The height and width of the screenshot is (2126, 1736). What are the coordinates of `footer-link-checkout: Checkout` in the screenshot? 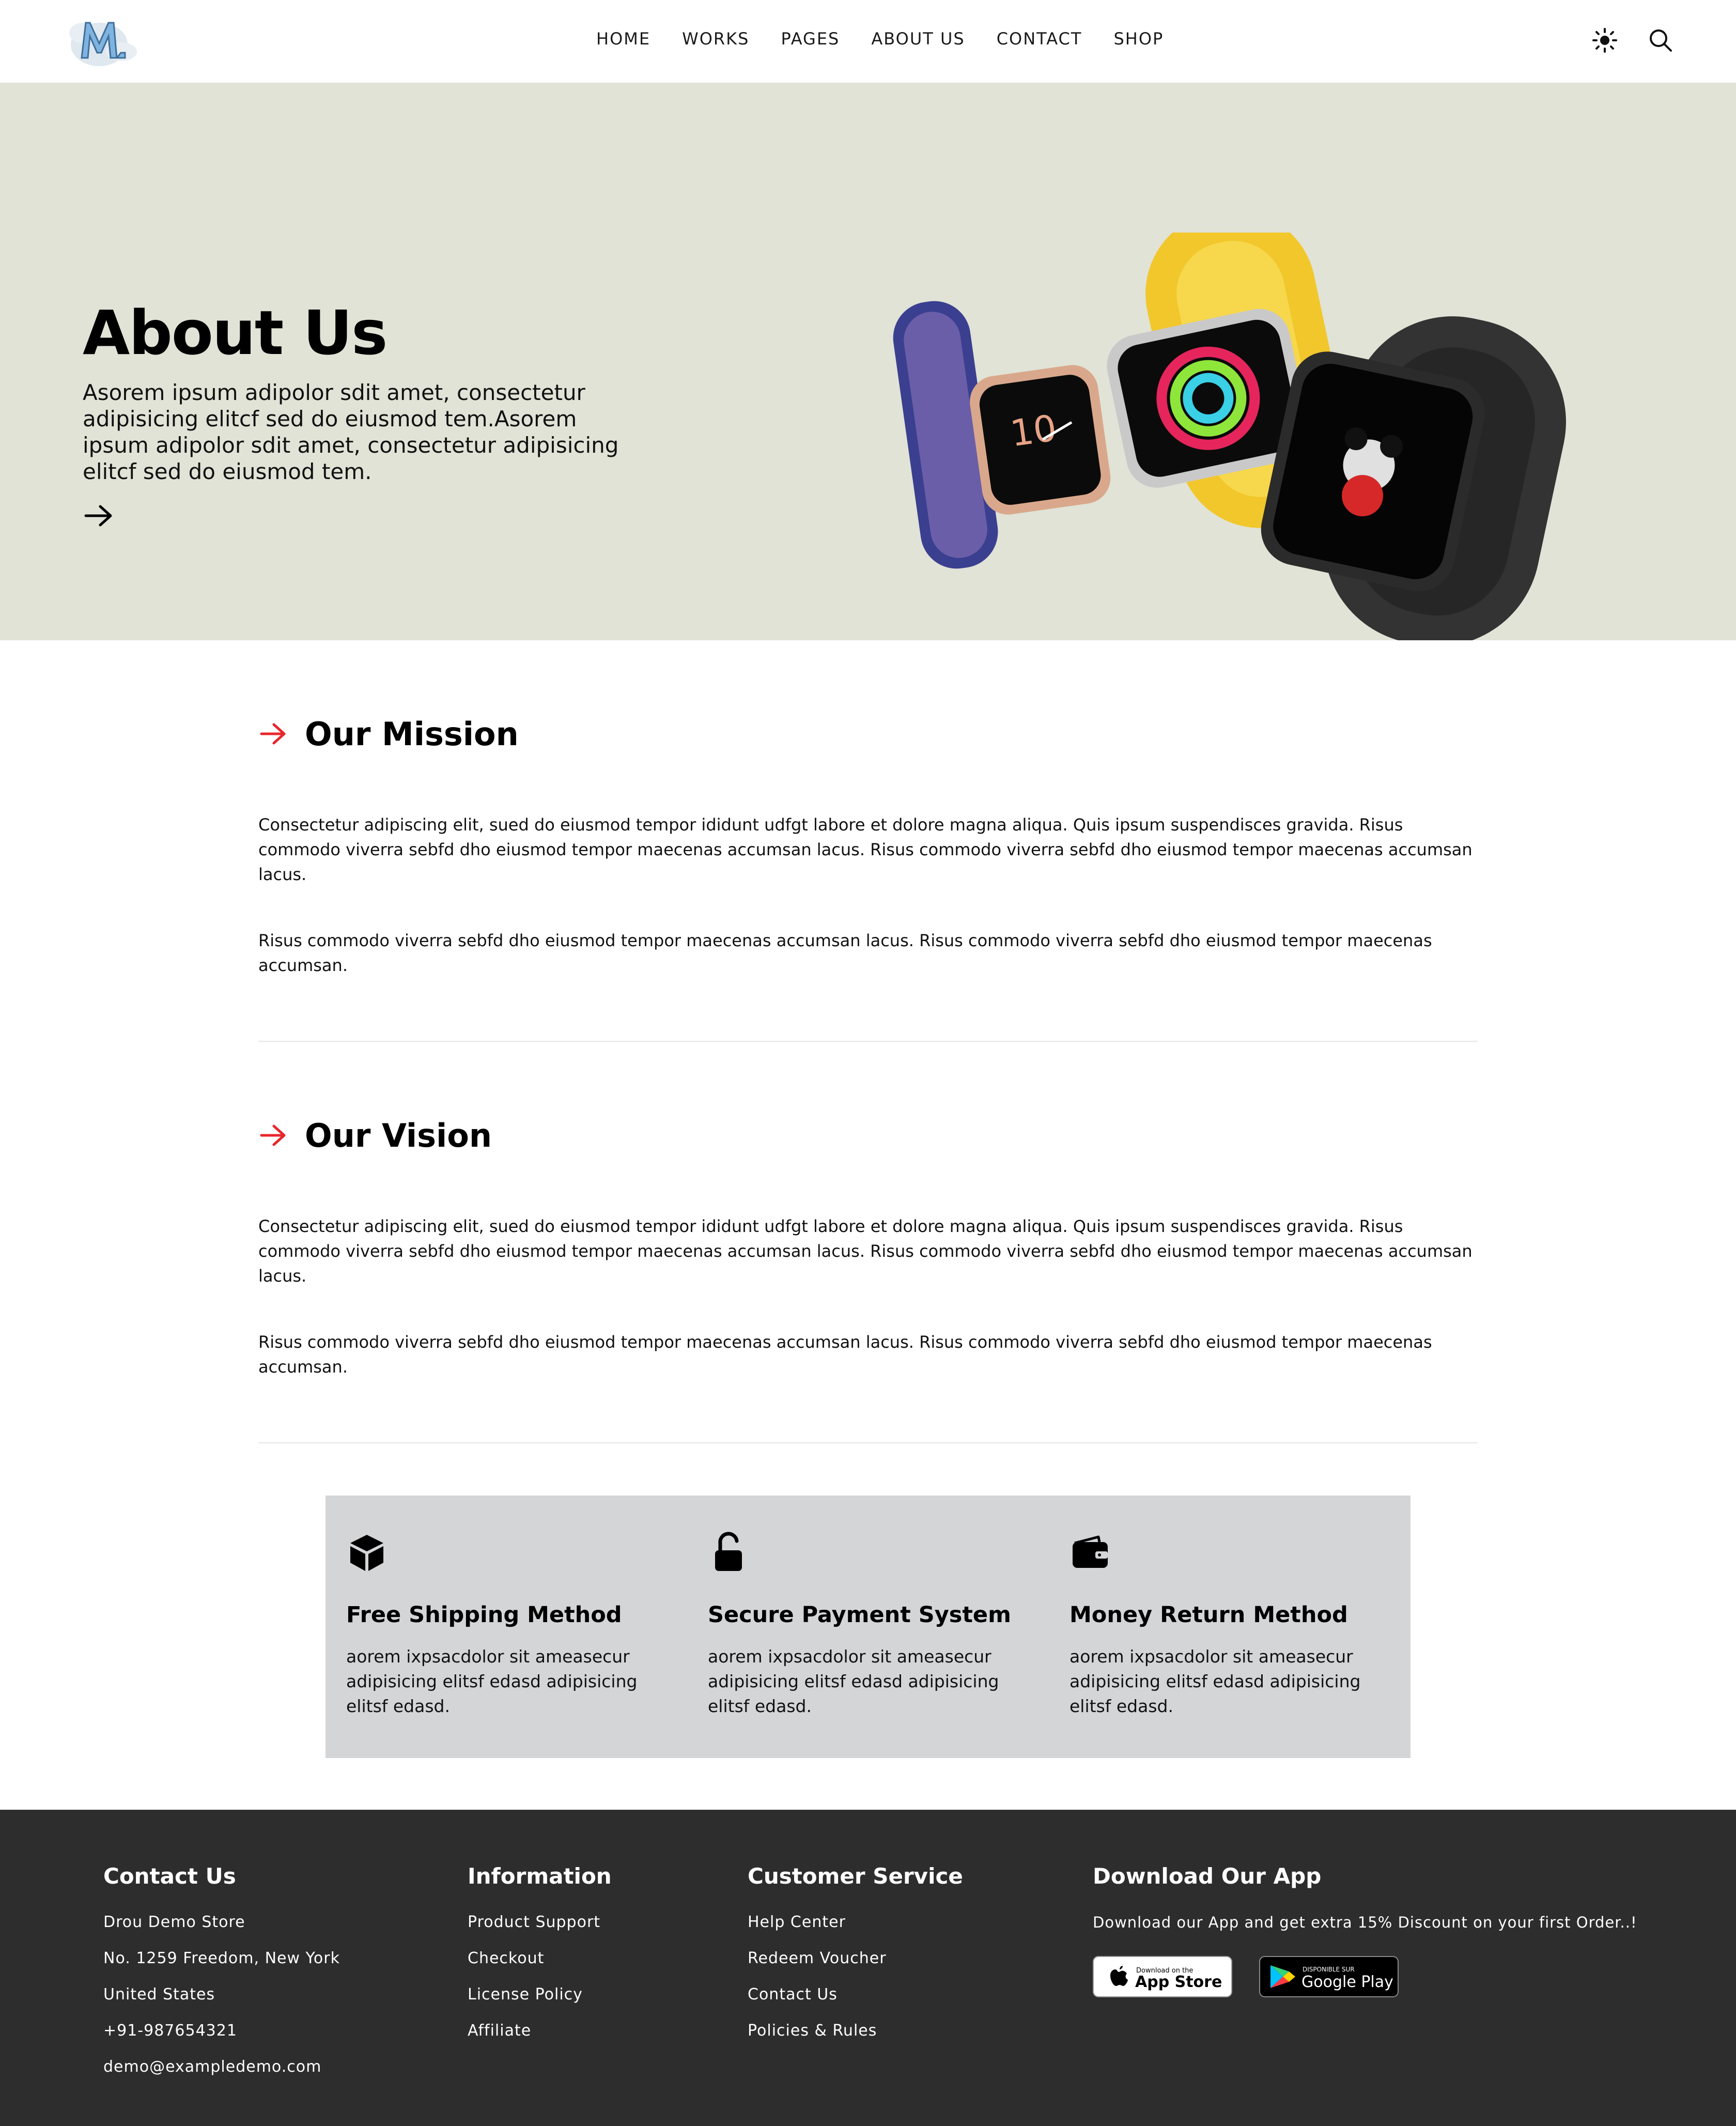 It's located at (540, 1958).